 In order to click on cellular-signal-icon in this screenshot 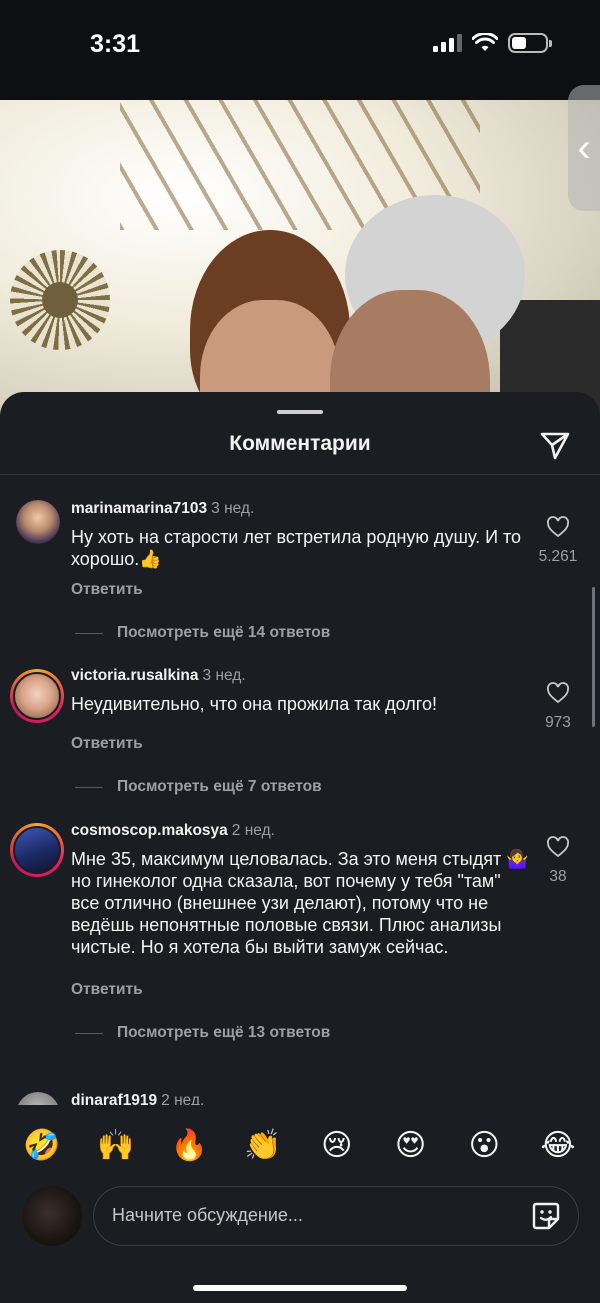, I will do `click(447, 43)`.